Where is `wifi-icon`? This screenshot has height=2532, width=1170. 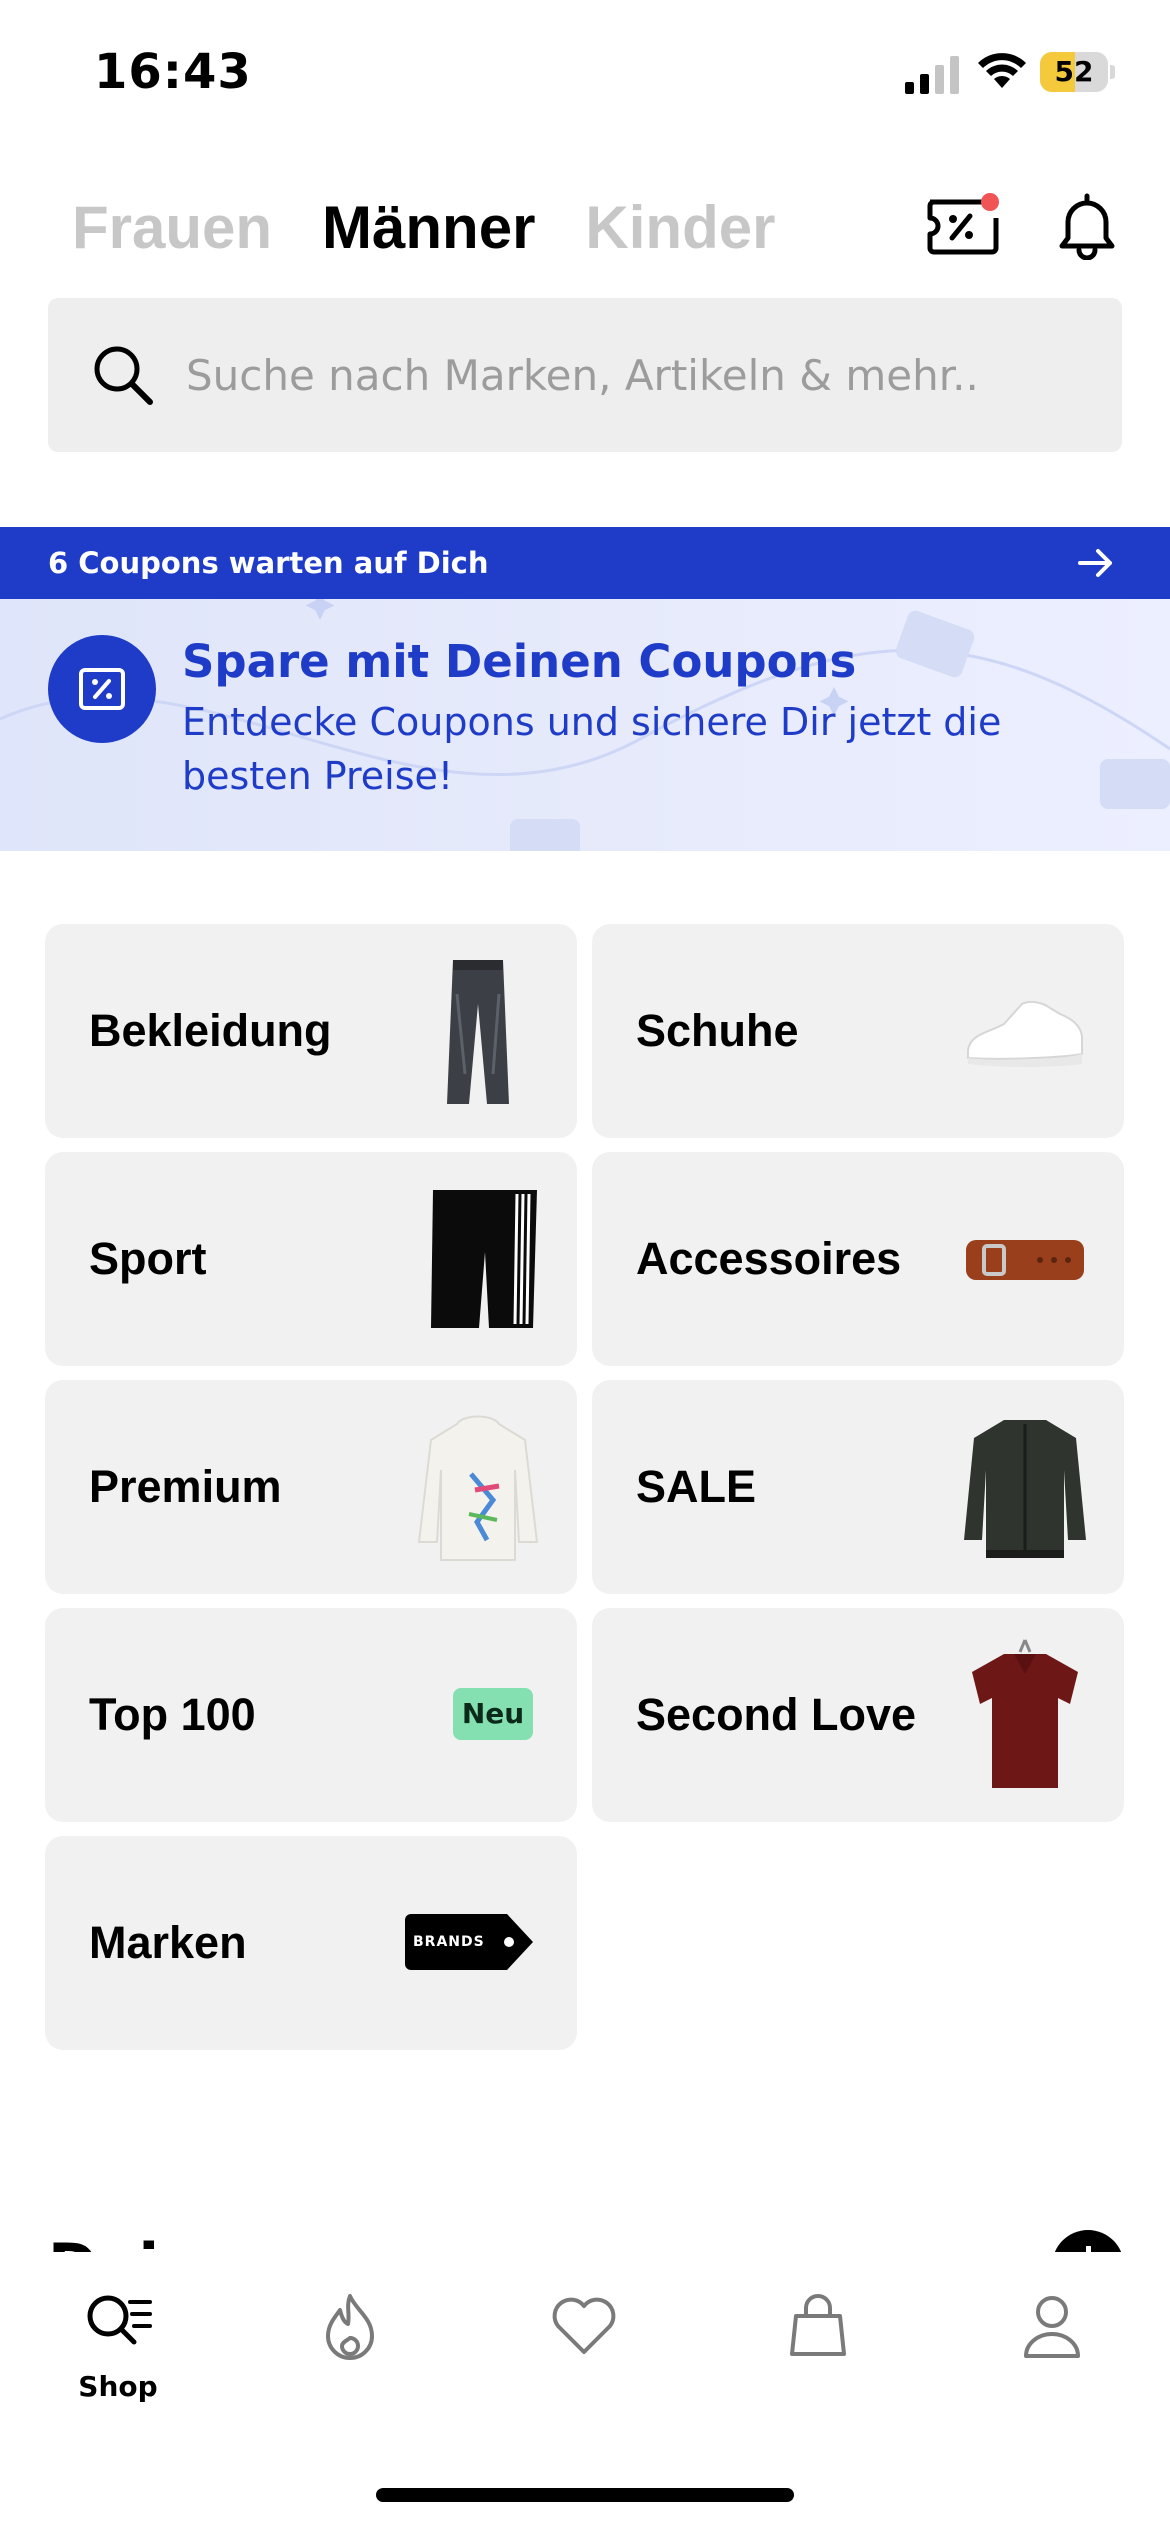 wifi-icon is located at coordinates (1002, 70).